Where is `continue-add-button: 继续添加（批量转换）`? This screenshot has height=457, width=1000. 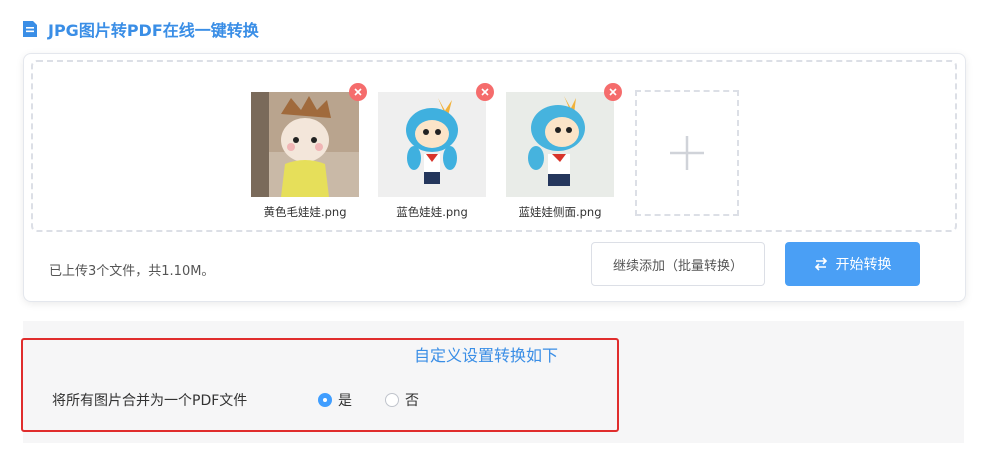
continue-add-button: 继续添加（批量转换） is located at coordinates (678, 264).